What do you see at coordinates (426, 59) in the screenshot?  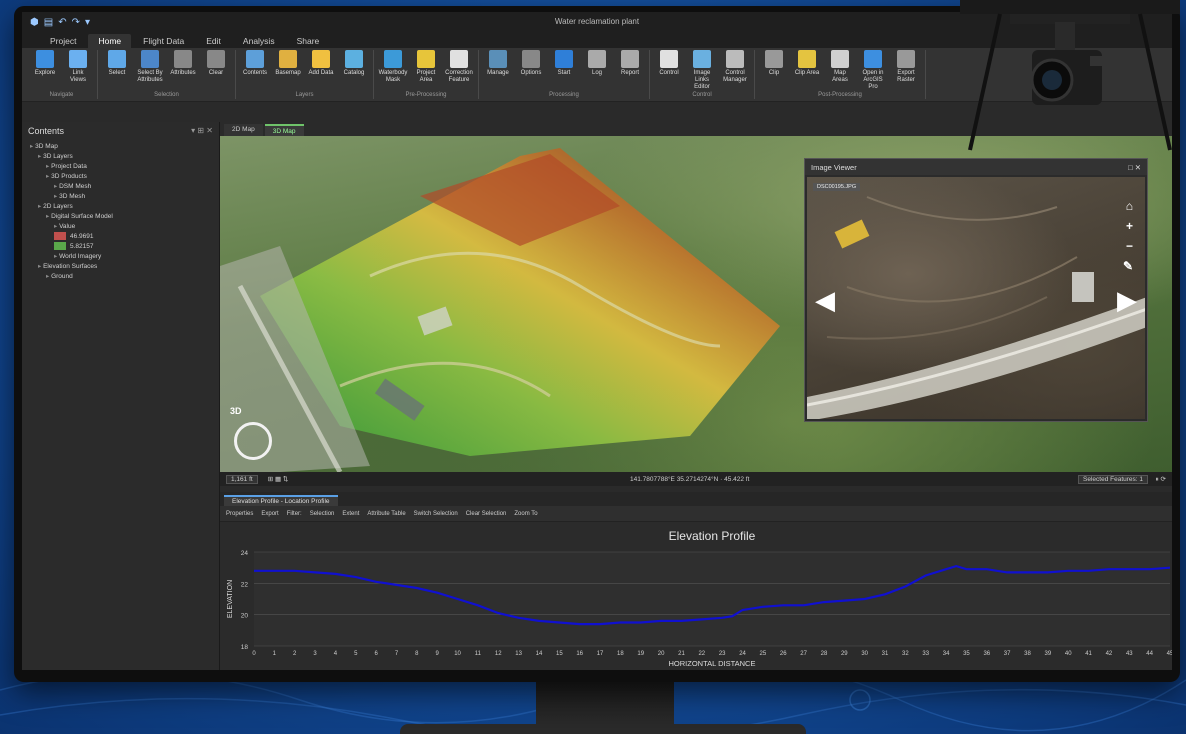 I see `project-area-icon` at bounding box center [426, 59].